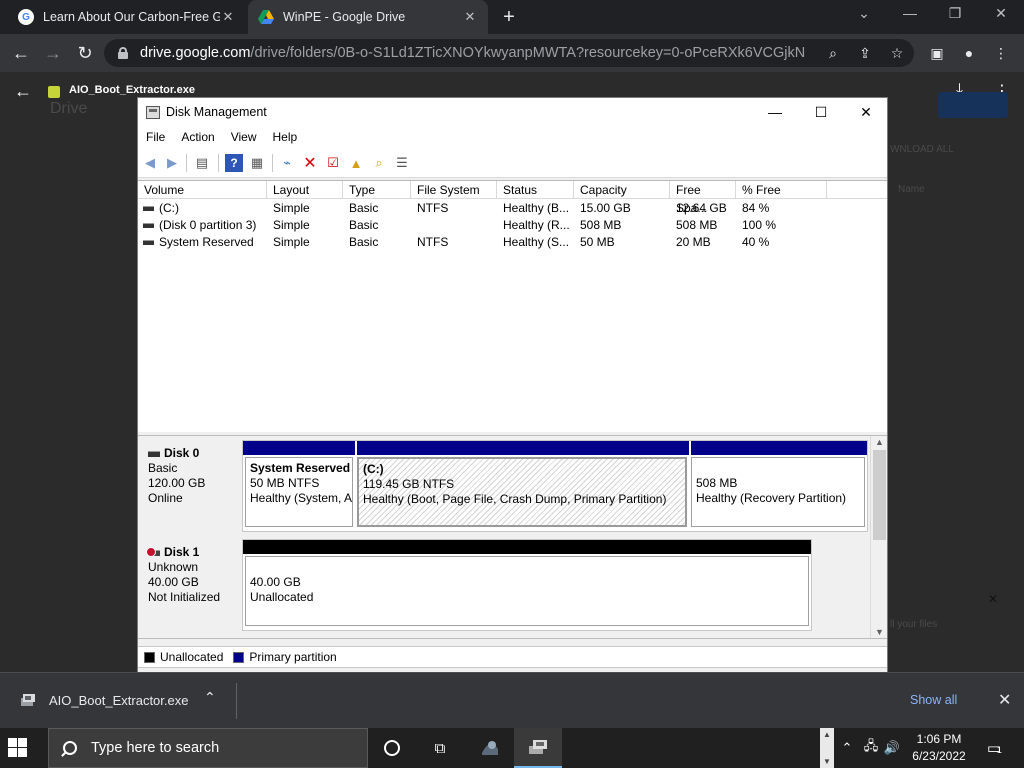 This screenshot has height=768, width=1024. What do you see at coordinates (775, 112) in the screenshot?
I see `minimize-button: —` at bounding box center [775, 112].